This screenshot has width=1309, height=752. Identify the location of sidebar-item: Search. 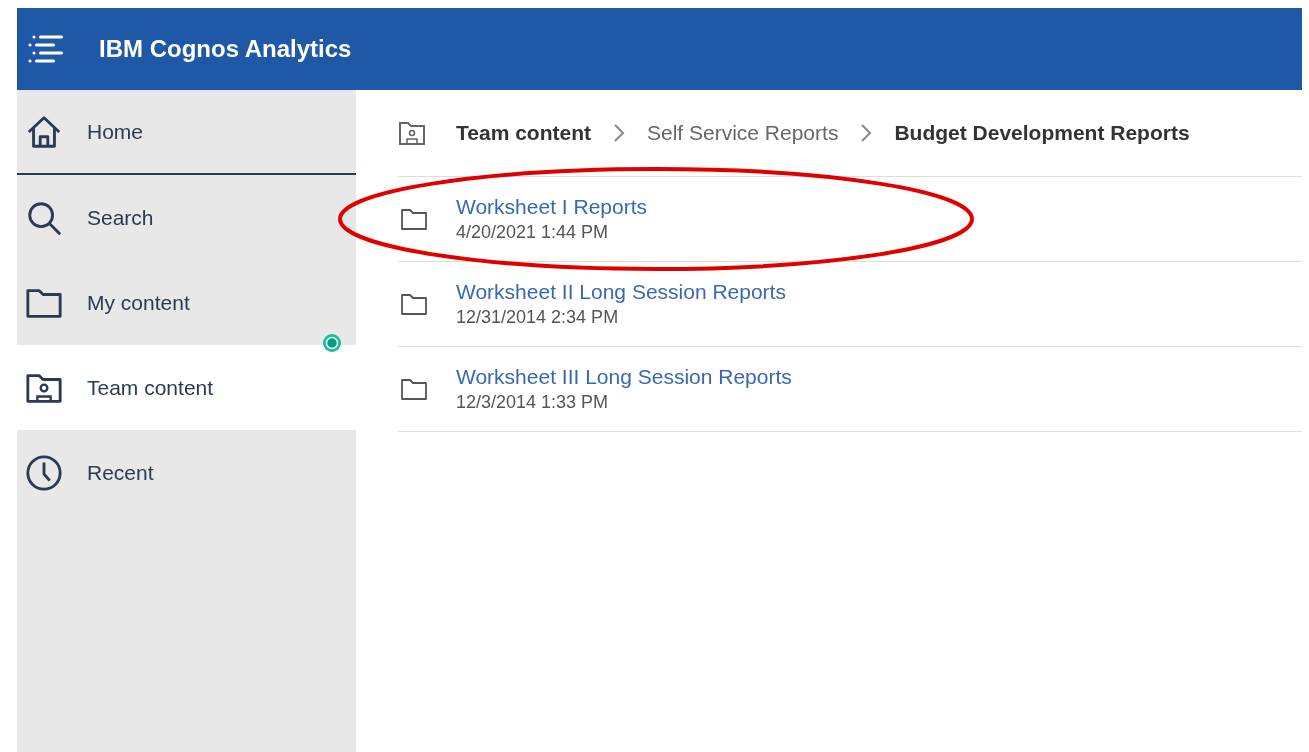
(186, 217).